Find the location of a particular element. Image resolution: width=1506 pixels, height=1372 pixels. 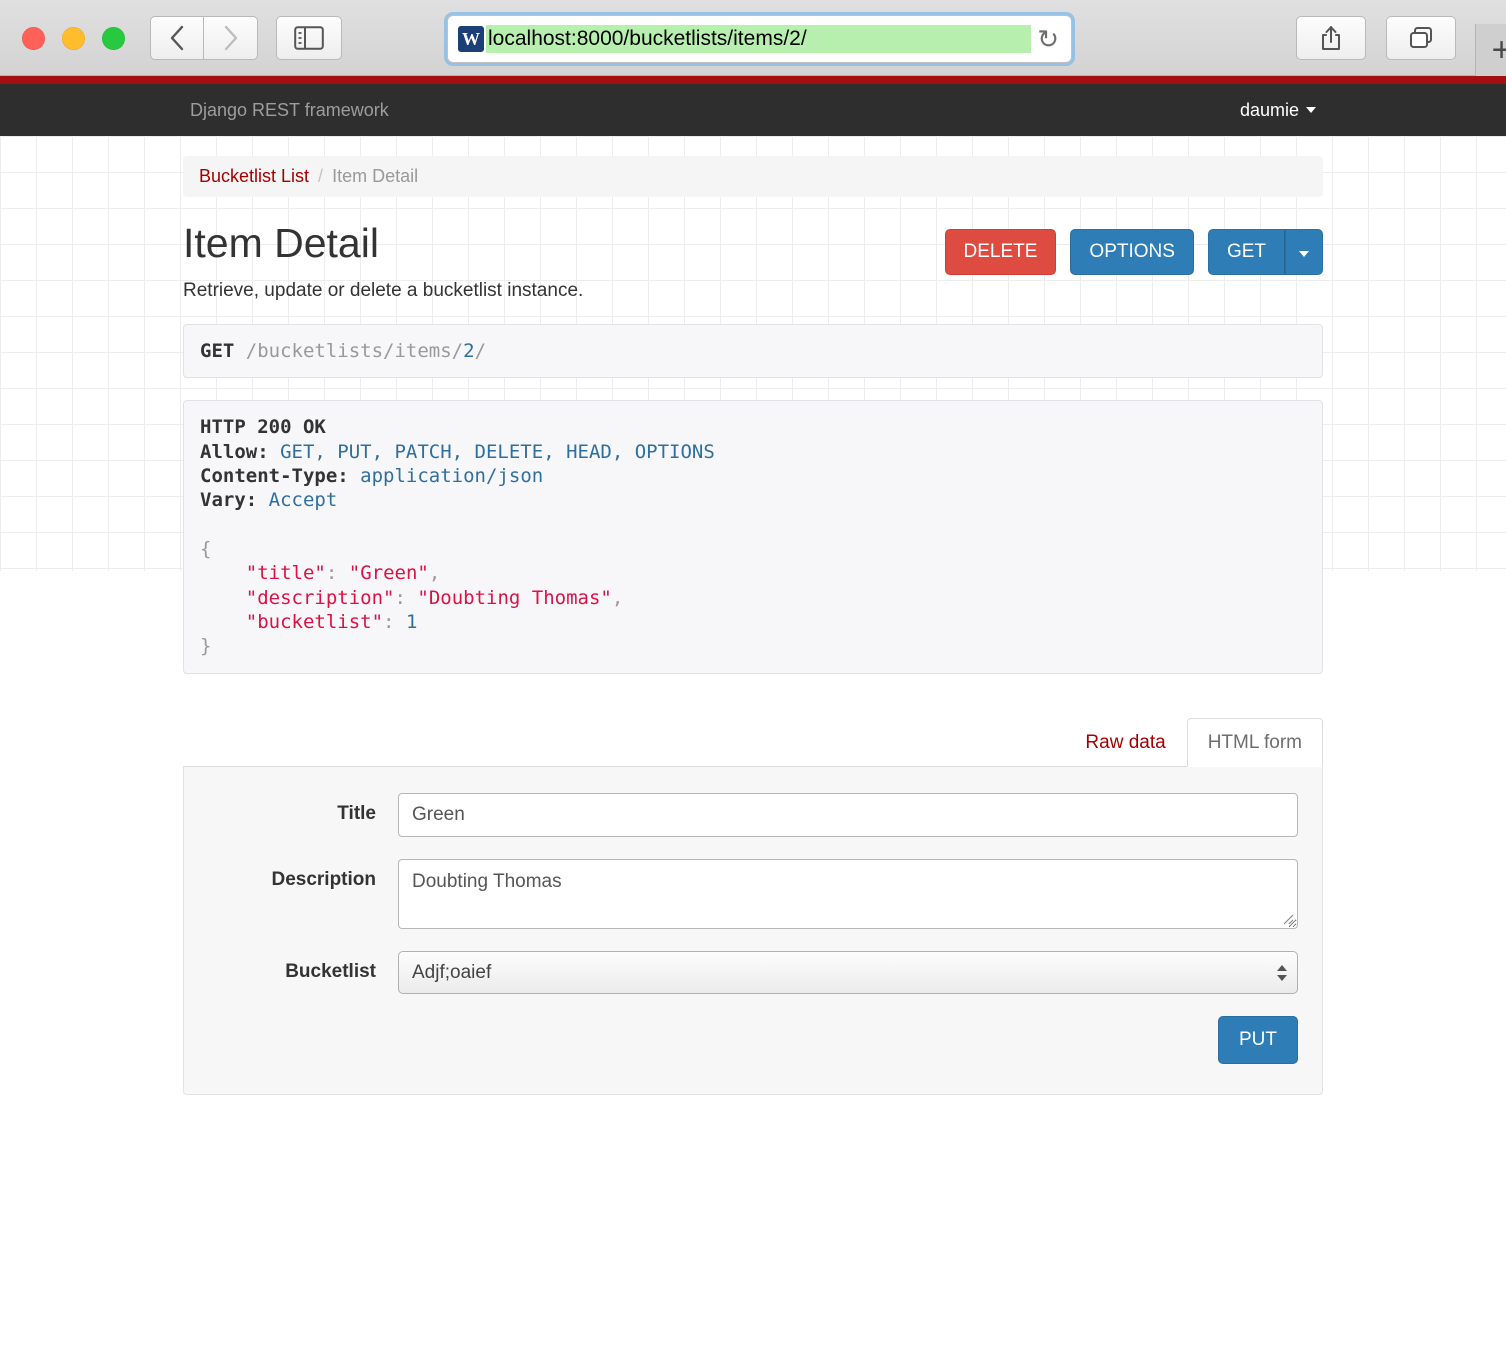

response-header-name-content-type: Content-Type: is located at coordinates (274, 476).